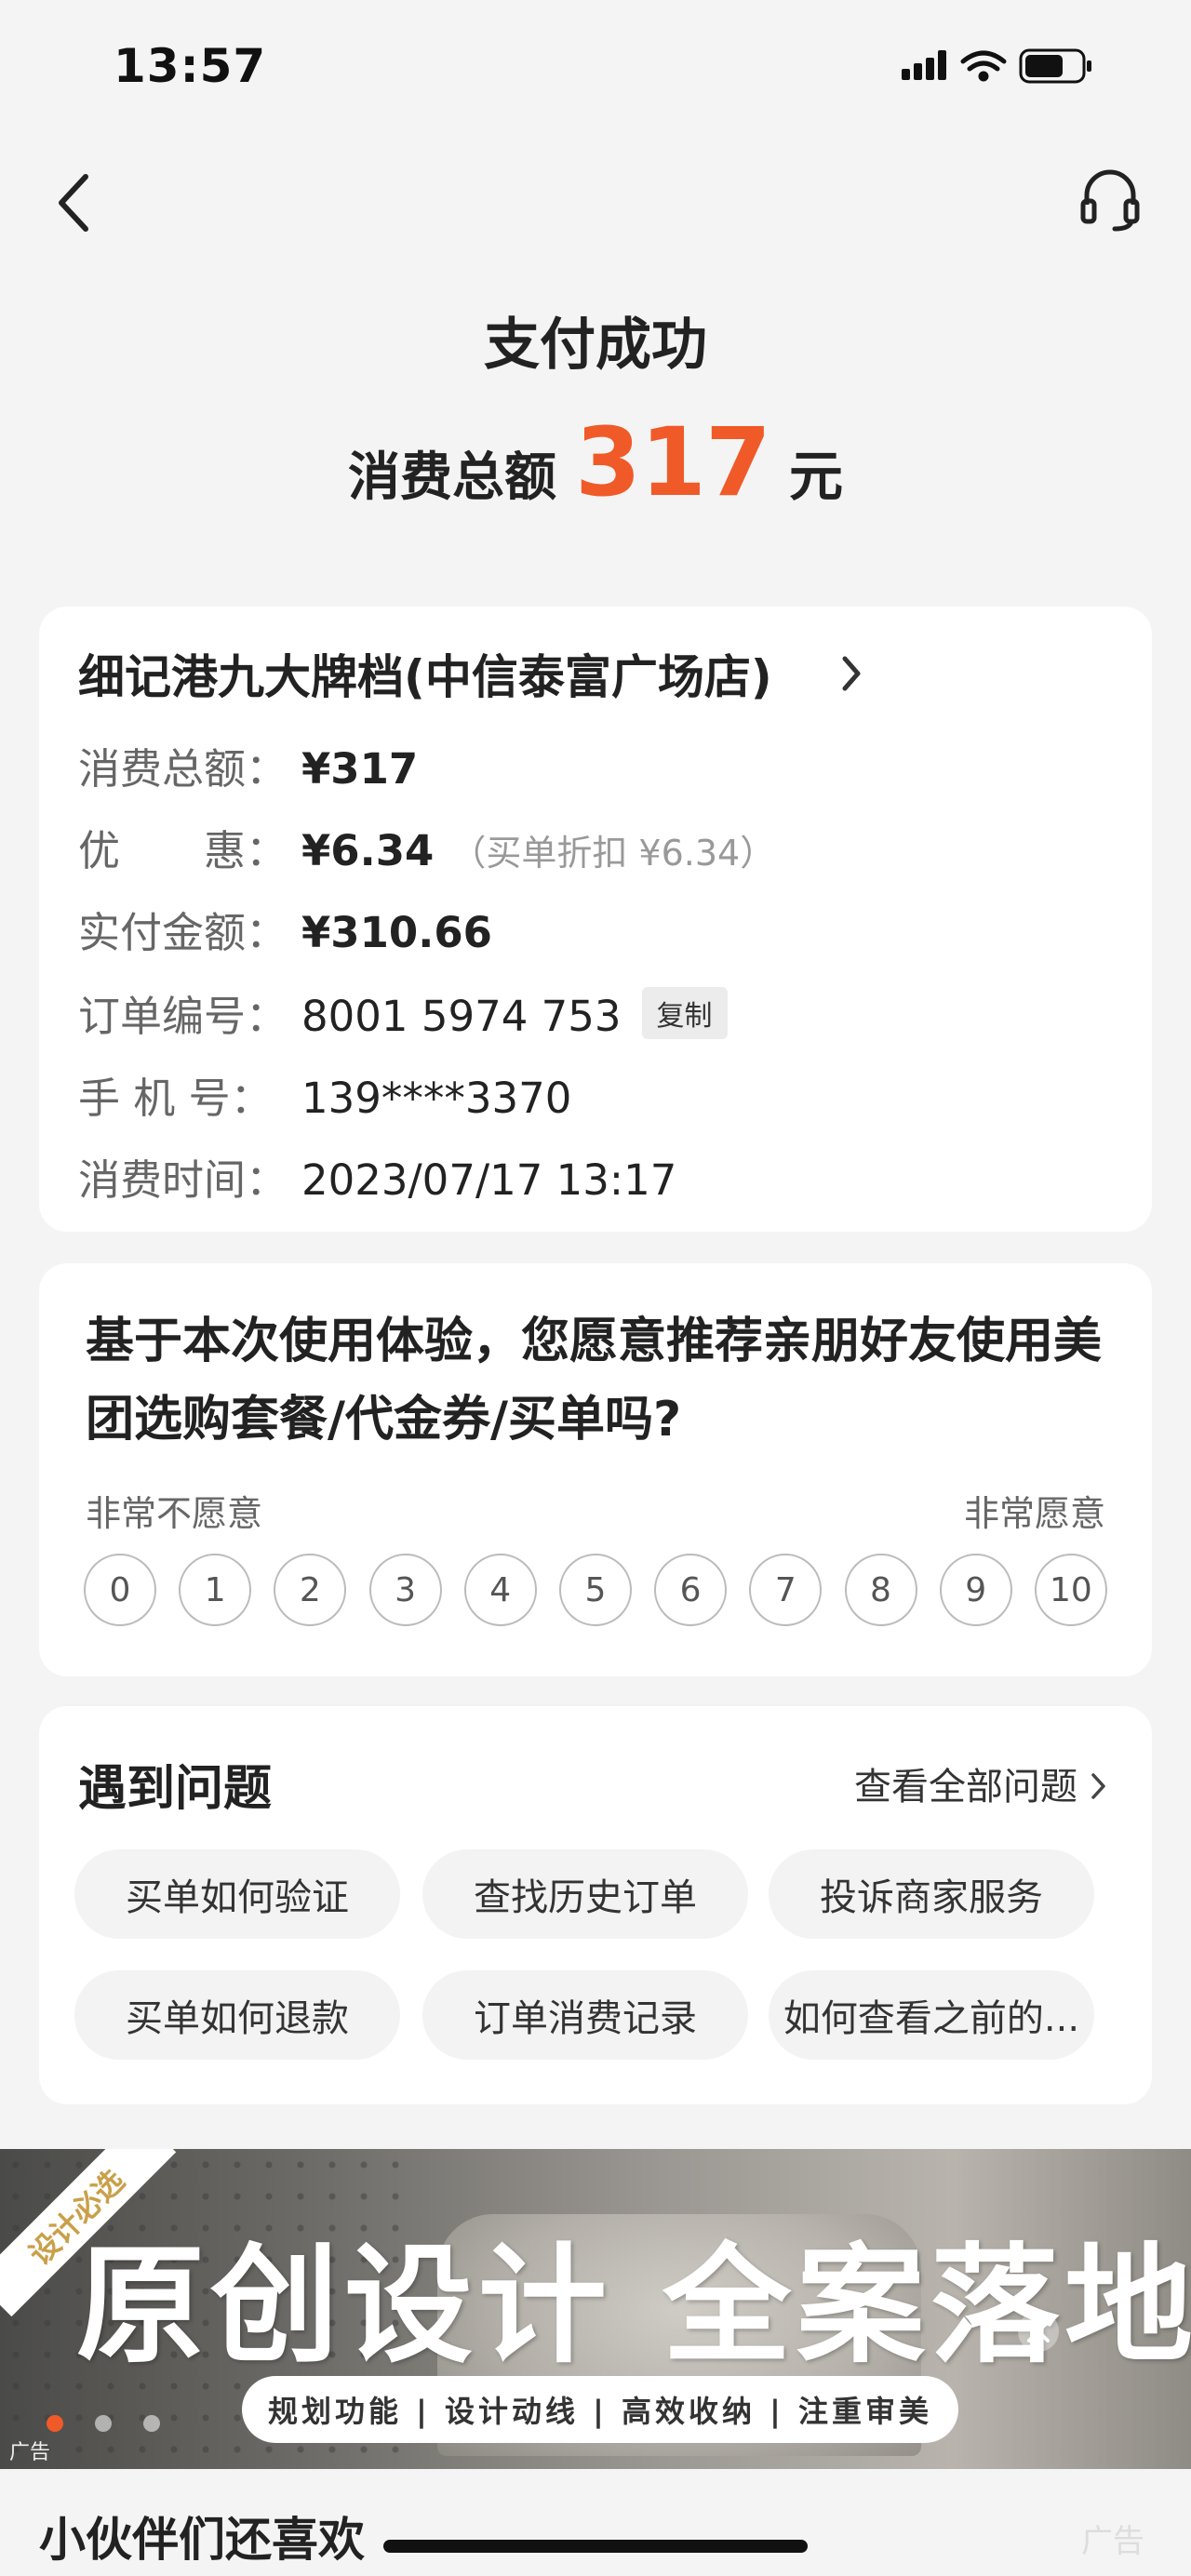 Image resolution: width=1191 pixels, height=2576 pixels. I want to click on total-amount: 317, so click(673, 462).